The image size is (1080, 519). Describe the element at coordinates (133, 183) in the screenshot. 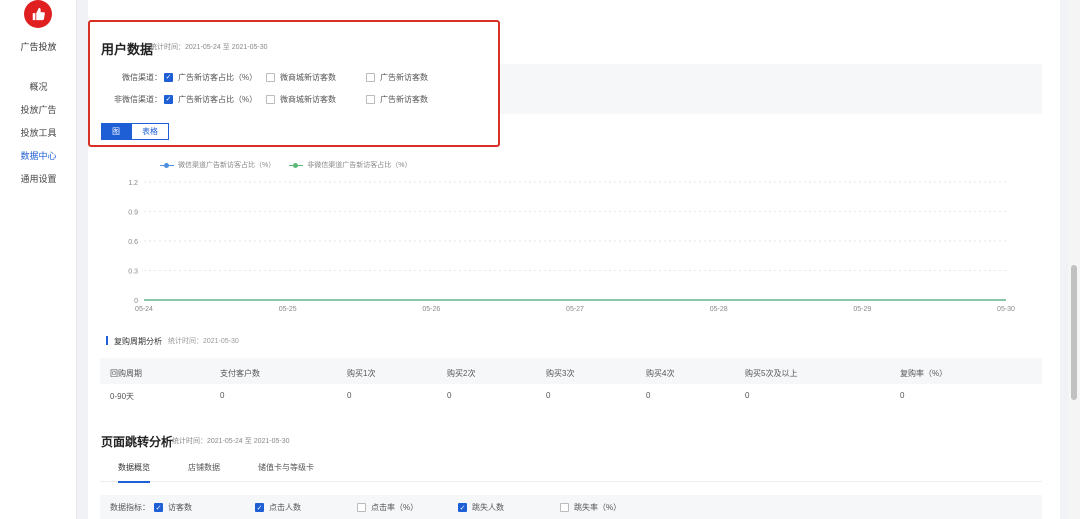

I see `y-tick-label: 1.2` at that location.